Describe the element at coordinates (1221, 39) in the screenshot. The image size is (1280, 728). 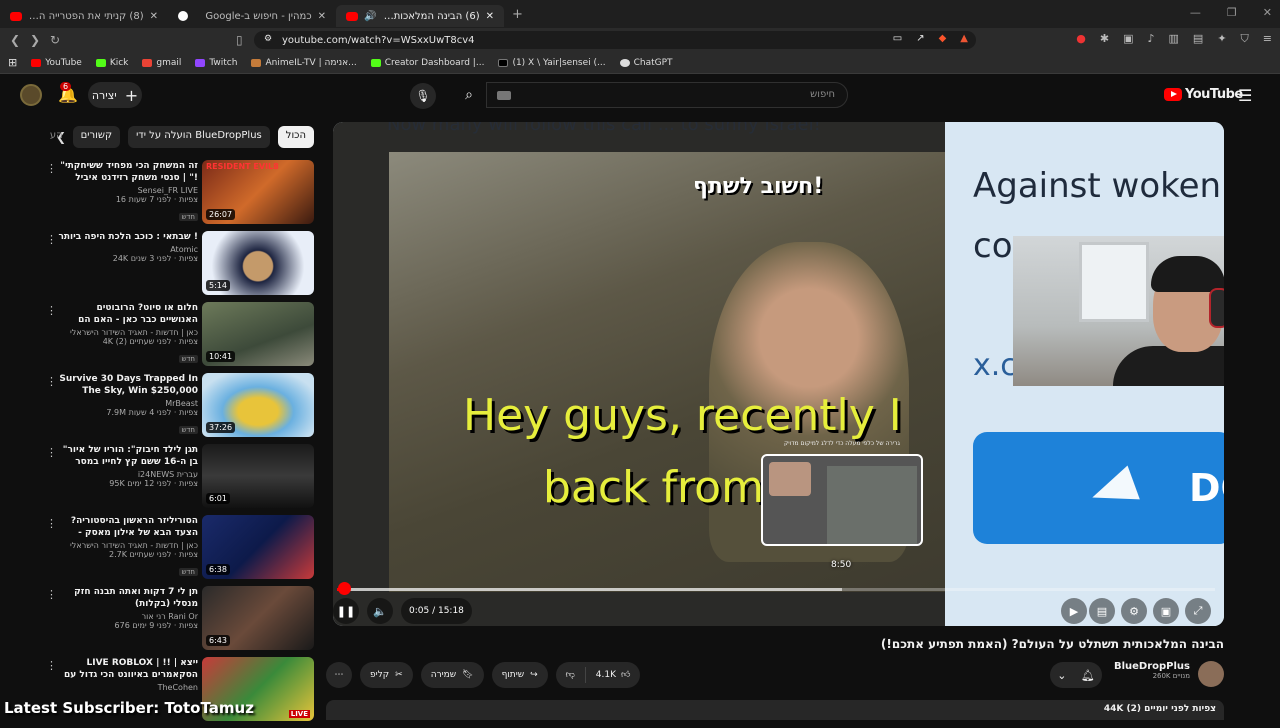
I see `ai-icon: ✦` at that location.